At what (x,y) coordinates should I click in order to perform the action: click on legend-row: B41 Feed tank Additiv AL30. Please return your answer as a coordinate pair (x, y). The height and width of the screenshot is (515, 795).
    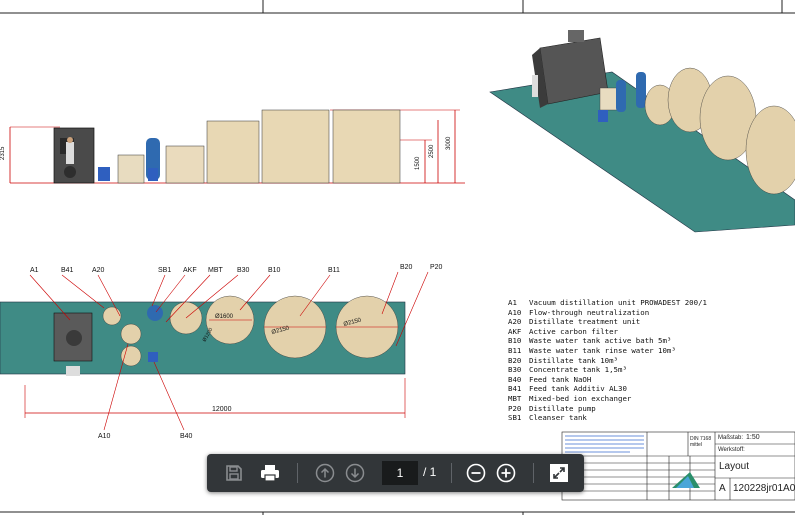
    Looking at the image, I should click on (607, 389).